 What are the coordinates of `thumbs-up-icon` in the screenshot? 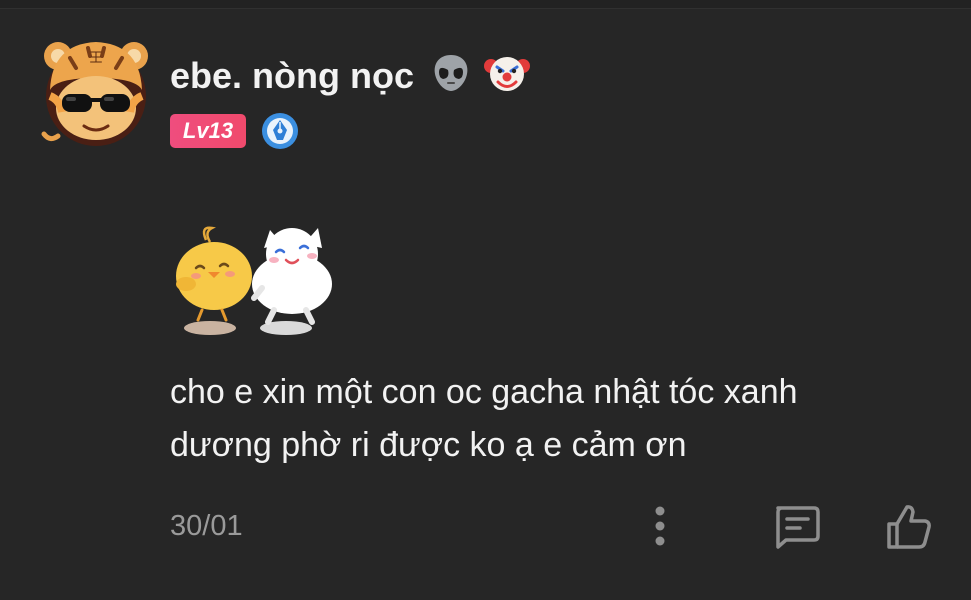 It's located at (909, 527).